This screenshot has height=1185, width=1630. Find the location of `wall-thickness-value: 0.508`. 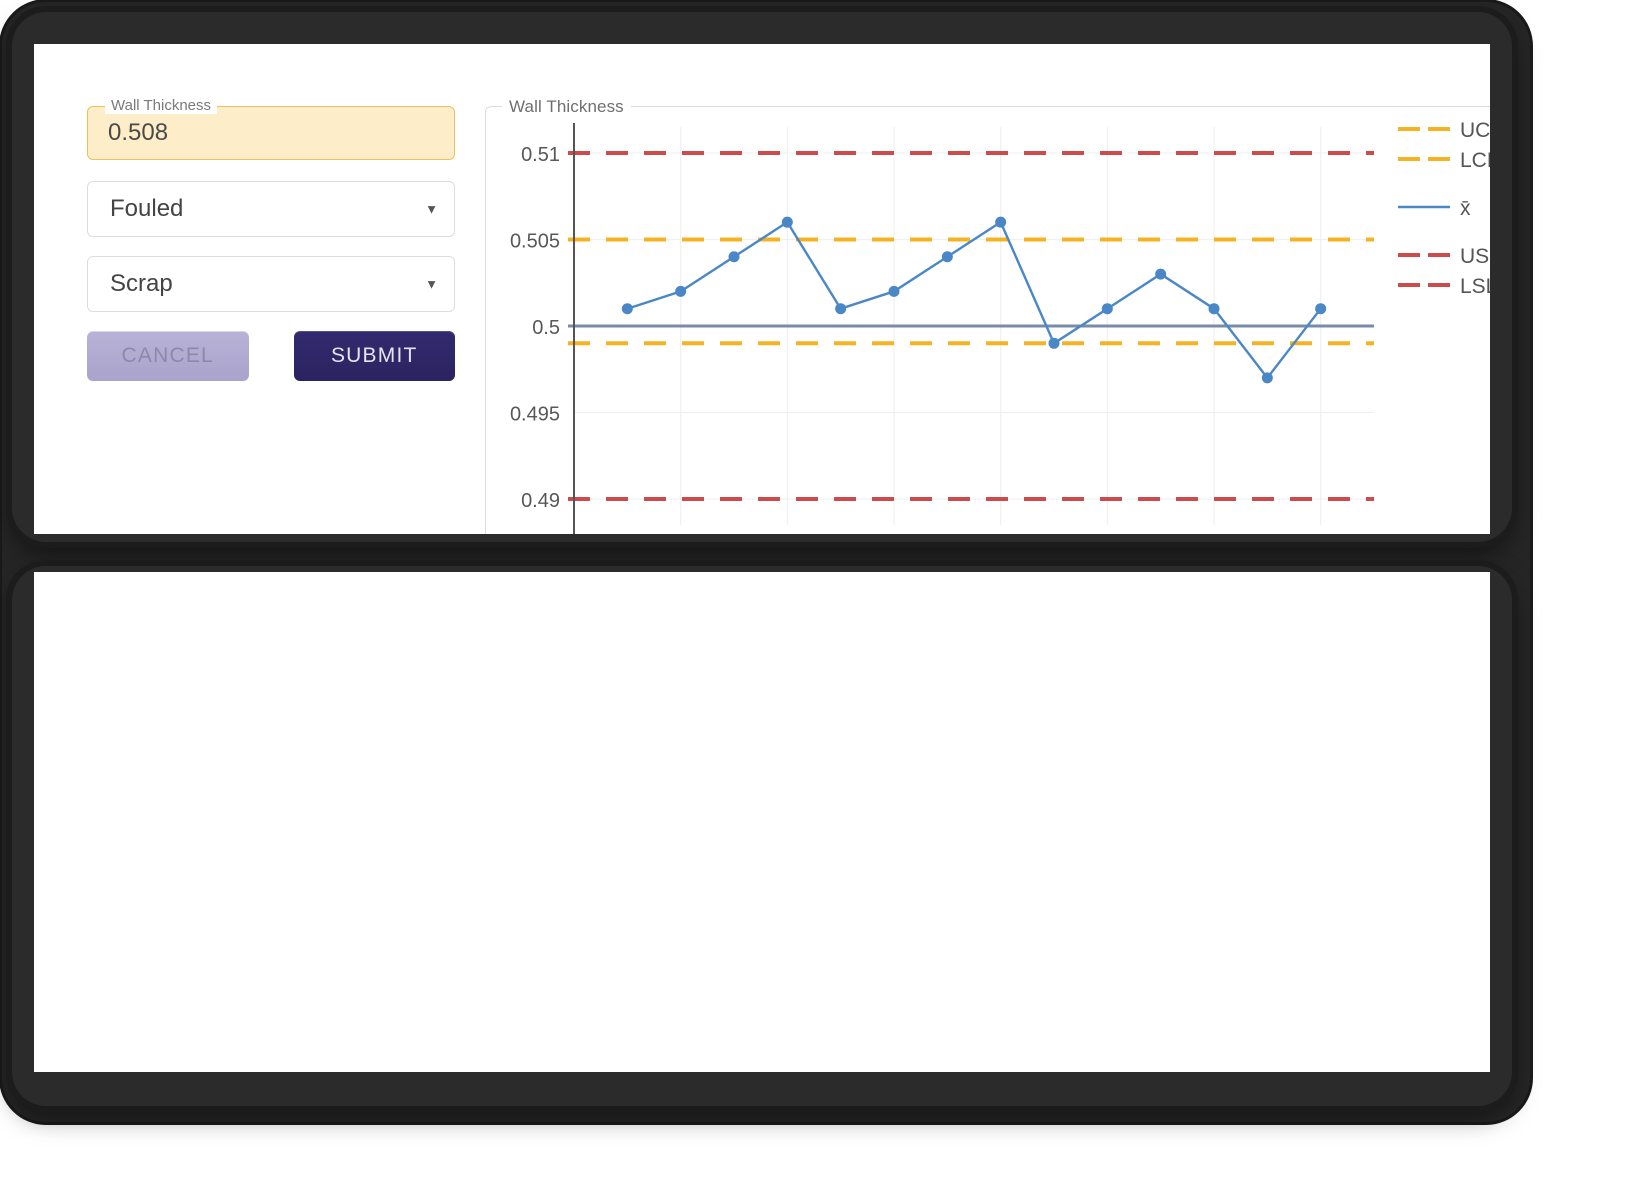

wall-thickness-value: 0.508 is located at coordinates (138, 132).